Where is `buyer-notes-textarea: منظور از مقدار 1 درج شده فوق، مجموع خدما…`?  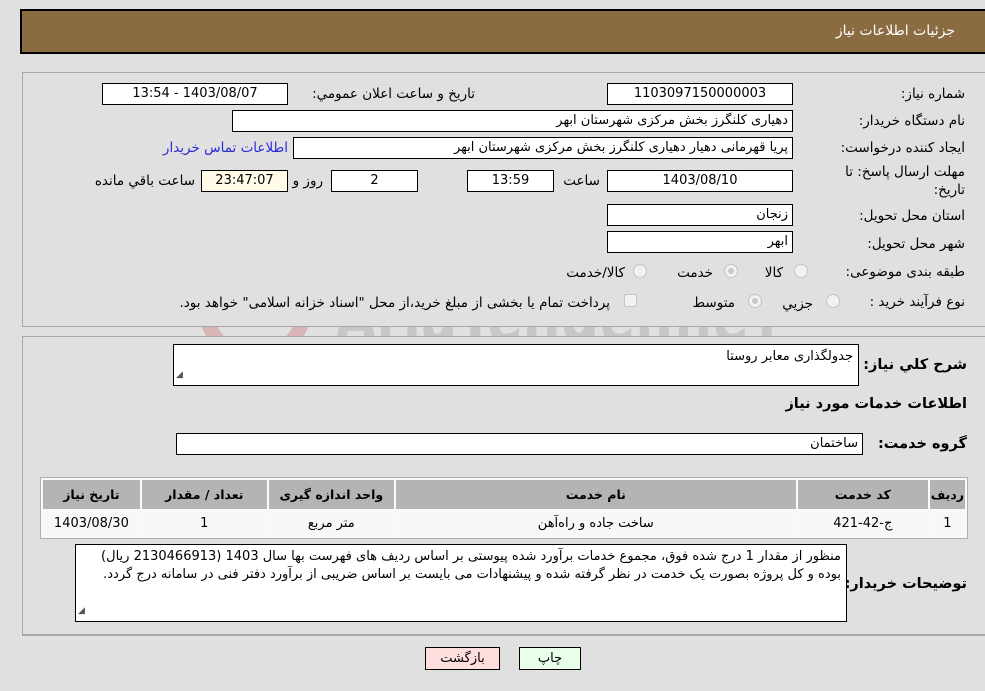 buyer-notes-textarea: منظور از مقدار 1 درج شده فوق، مجموع خدما… is located at coordinates (461, 583).